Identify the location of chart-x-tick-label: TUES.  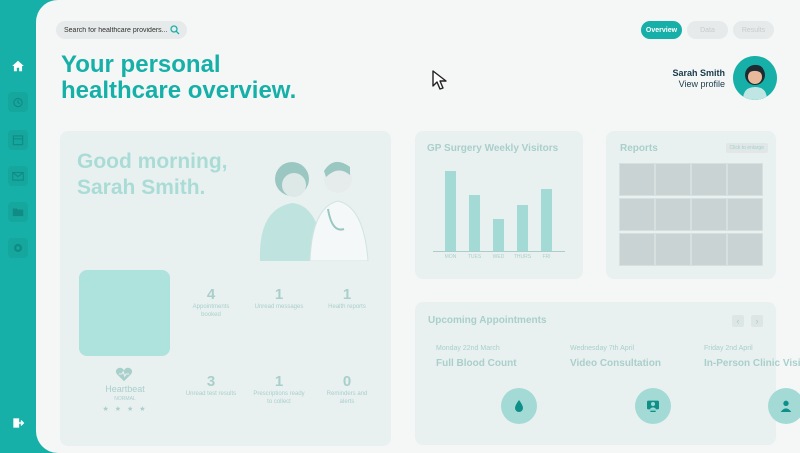
(474, 257).